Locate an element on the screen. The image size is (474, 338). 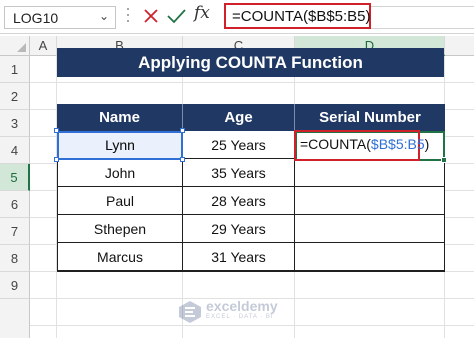
cell-age: 31 Years is located at coordinates (239, 257).